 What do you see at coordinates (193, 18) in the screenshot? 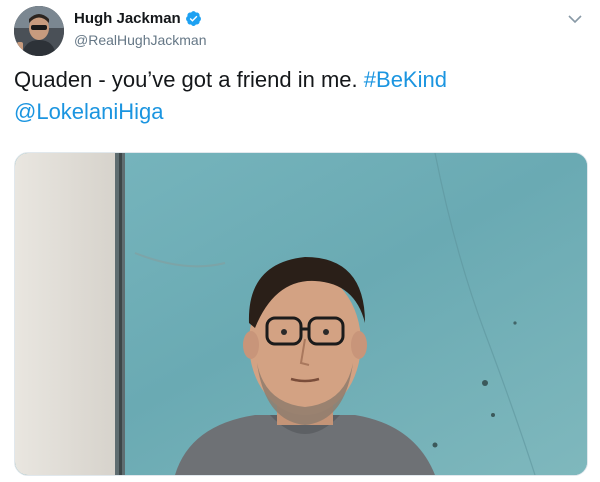
I see `verified-badge-icon` at bounding box center [193, 18].